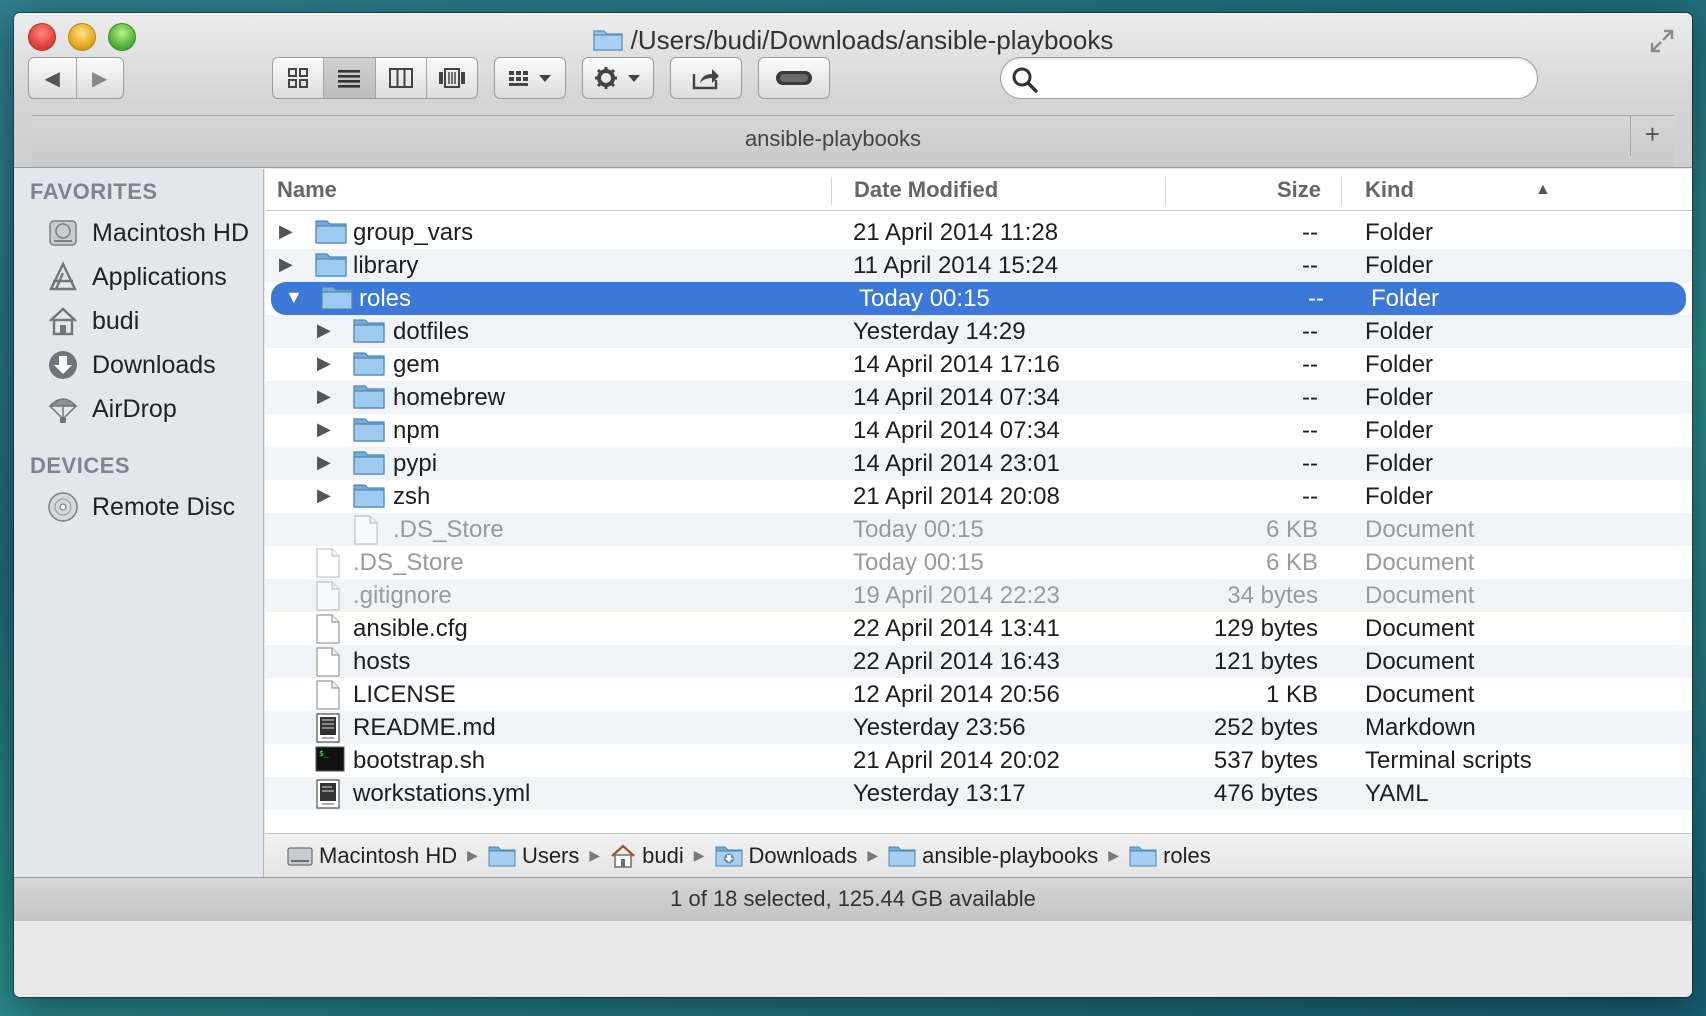  What do you see at coordinates (164, 506) in the screenshot?
I see `sidebar-item-label: Remote Disc` at bounding box center [164, 506].